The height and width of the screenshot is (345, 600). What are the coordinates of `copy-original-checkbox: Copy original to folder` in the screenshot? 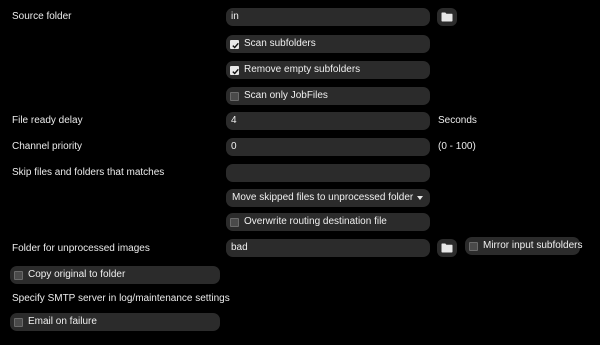 It's located at (115, 275).